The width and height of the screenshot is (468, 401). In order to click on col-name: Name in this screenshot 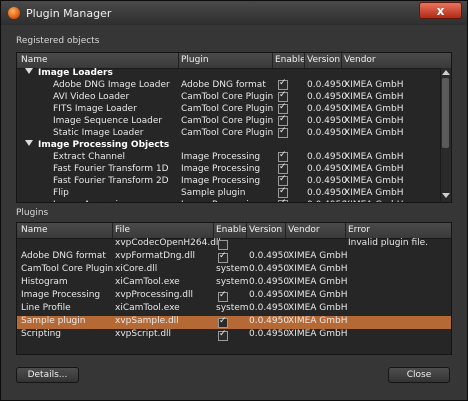, I will do `click(34, 60)`.